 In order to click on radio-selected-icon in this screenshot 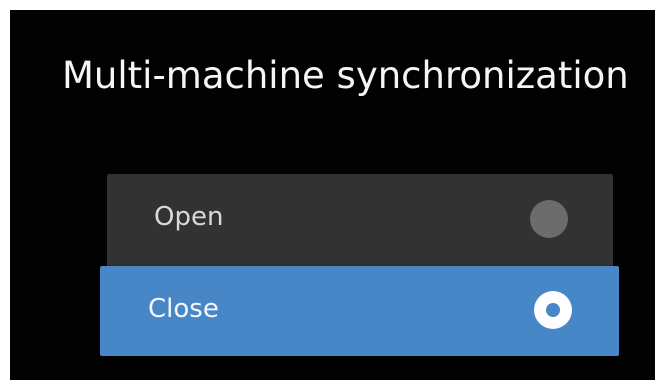, I will do `click(553, 310)`.